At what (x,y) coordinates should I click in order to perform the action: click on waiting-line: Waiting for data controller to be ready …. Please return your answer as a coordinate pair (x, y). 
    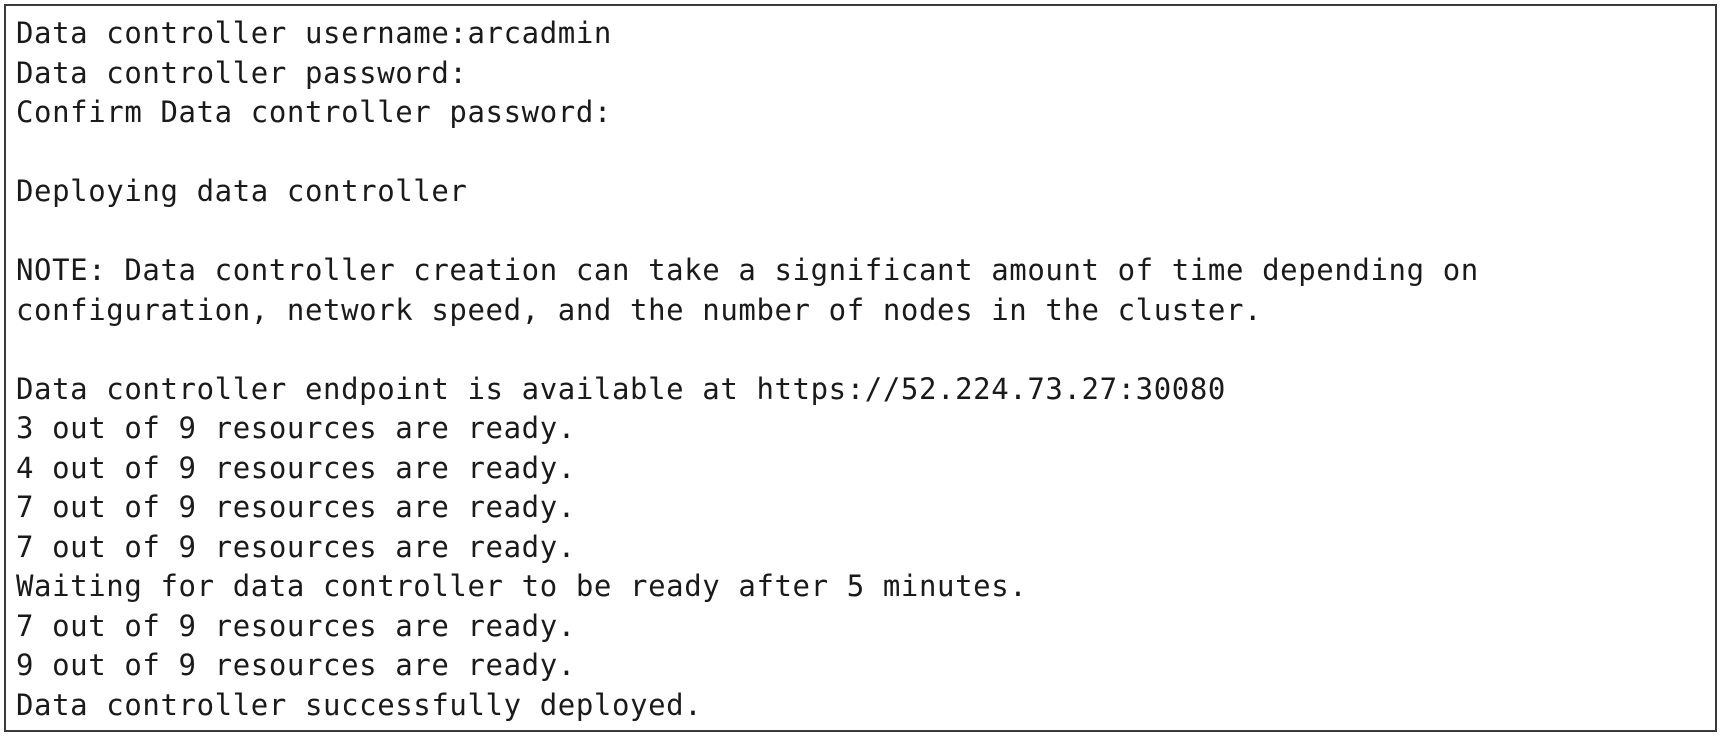
    Looking at the image, I should click on (522, 586).